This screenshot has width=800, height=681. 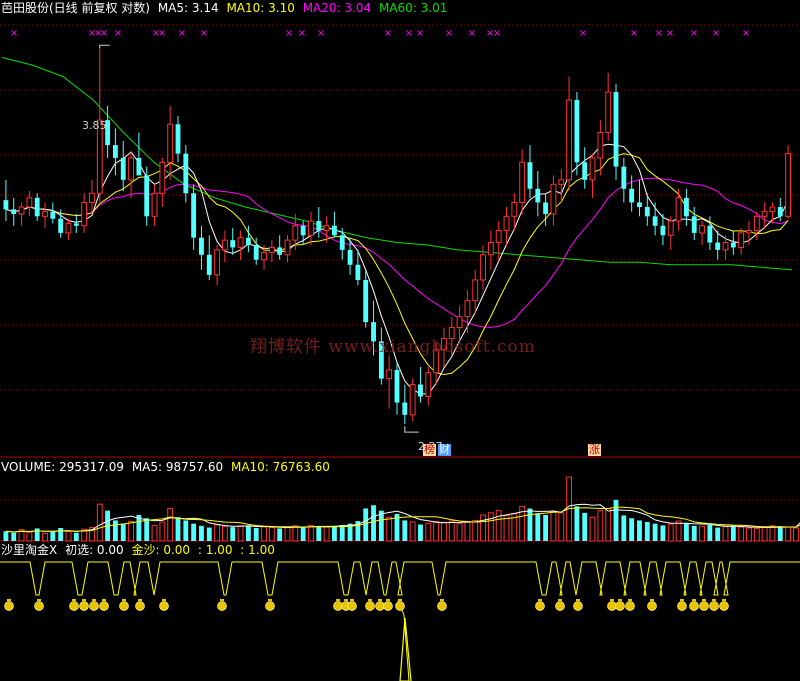 What do you see at coordinates (337, 8) in the screenshot?
I see `ma20-value: MA20: 3.04` at bounding box center [337, 8].